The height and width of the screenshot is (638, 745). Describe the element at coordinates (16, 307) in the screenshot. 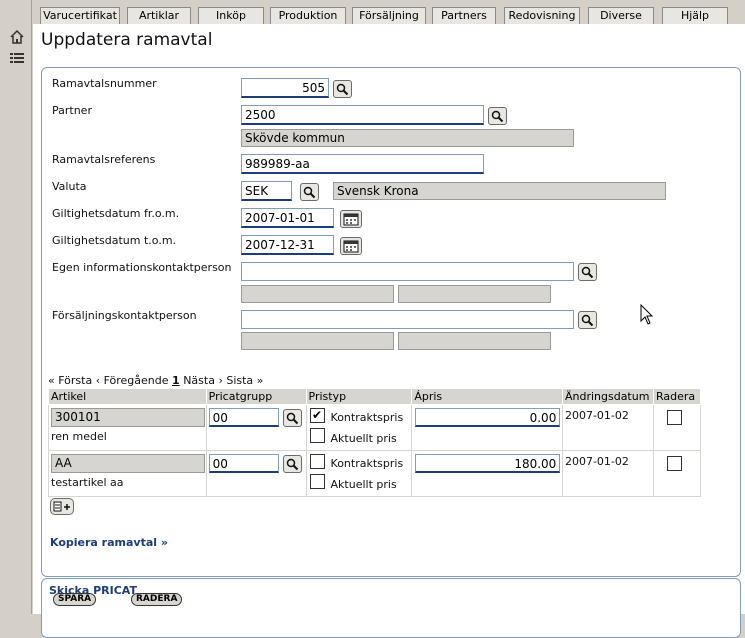

I see `left-toolbar` at that location.